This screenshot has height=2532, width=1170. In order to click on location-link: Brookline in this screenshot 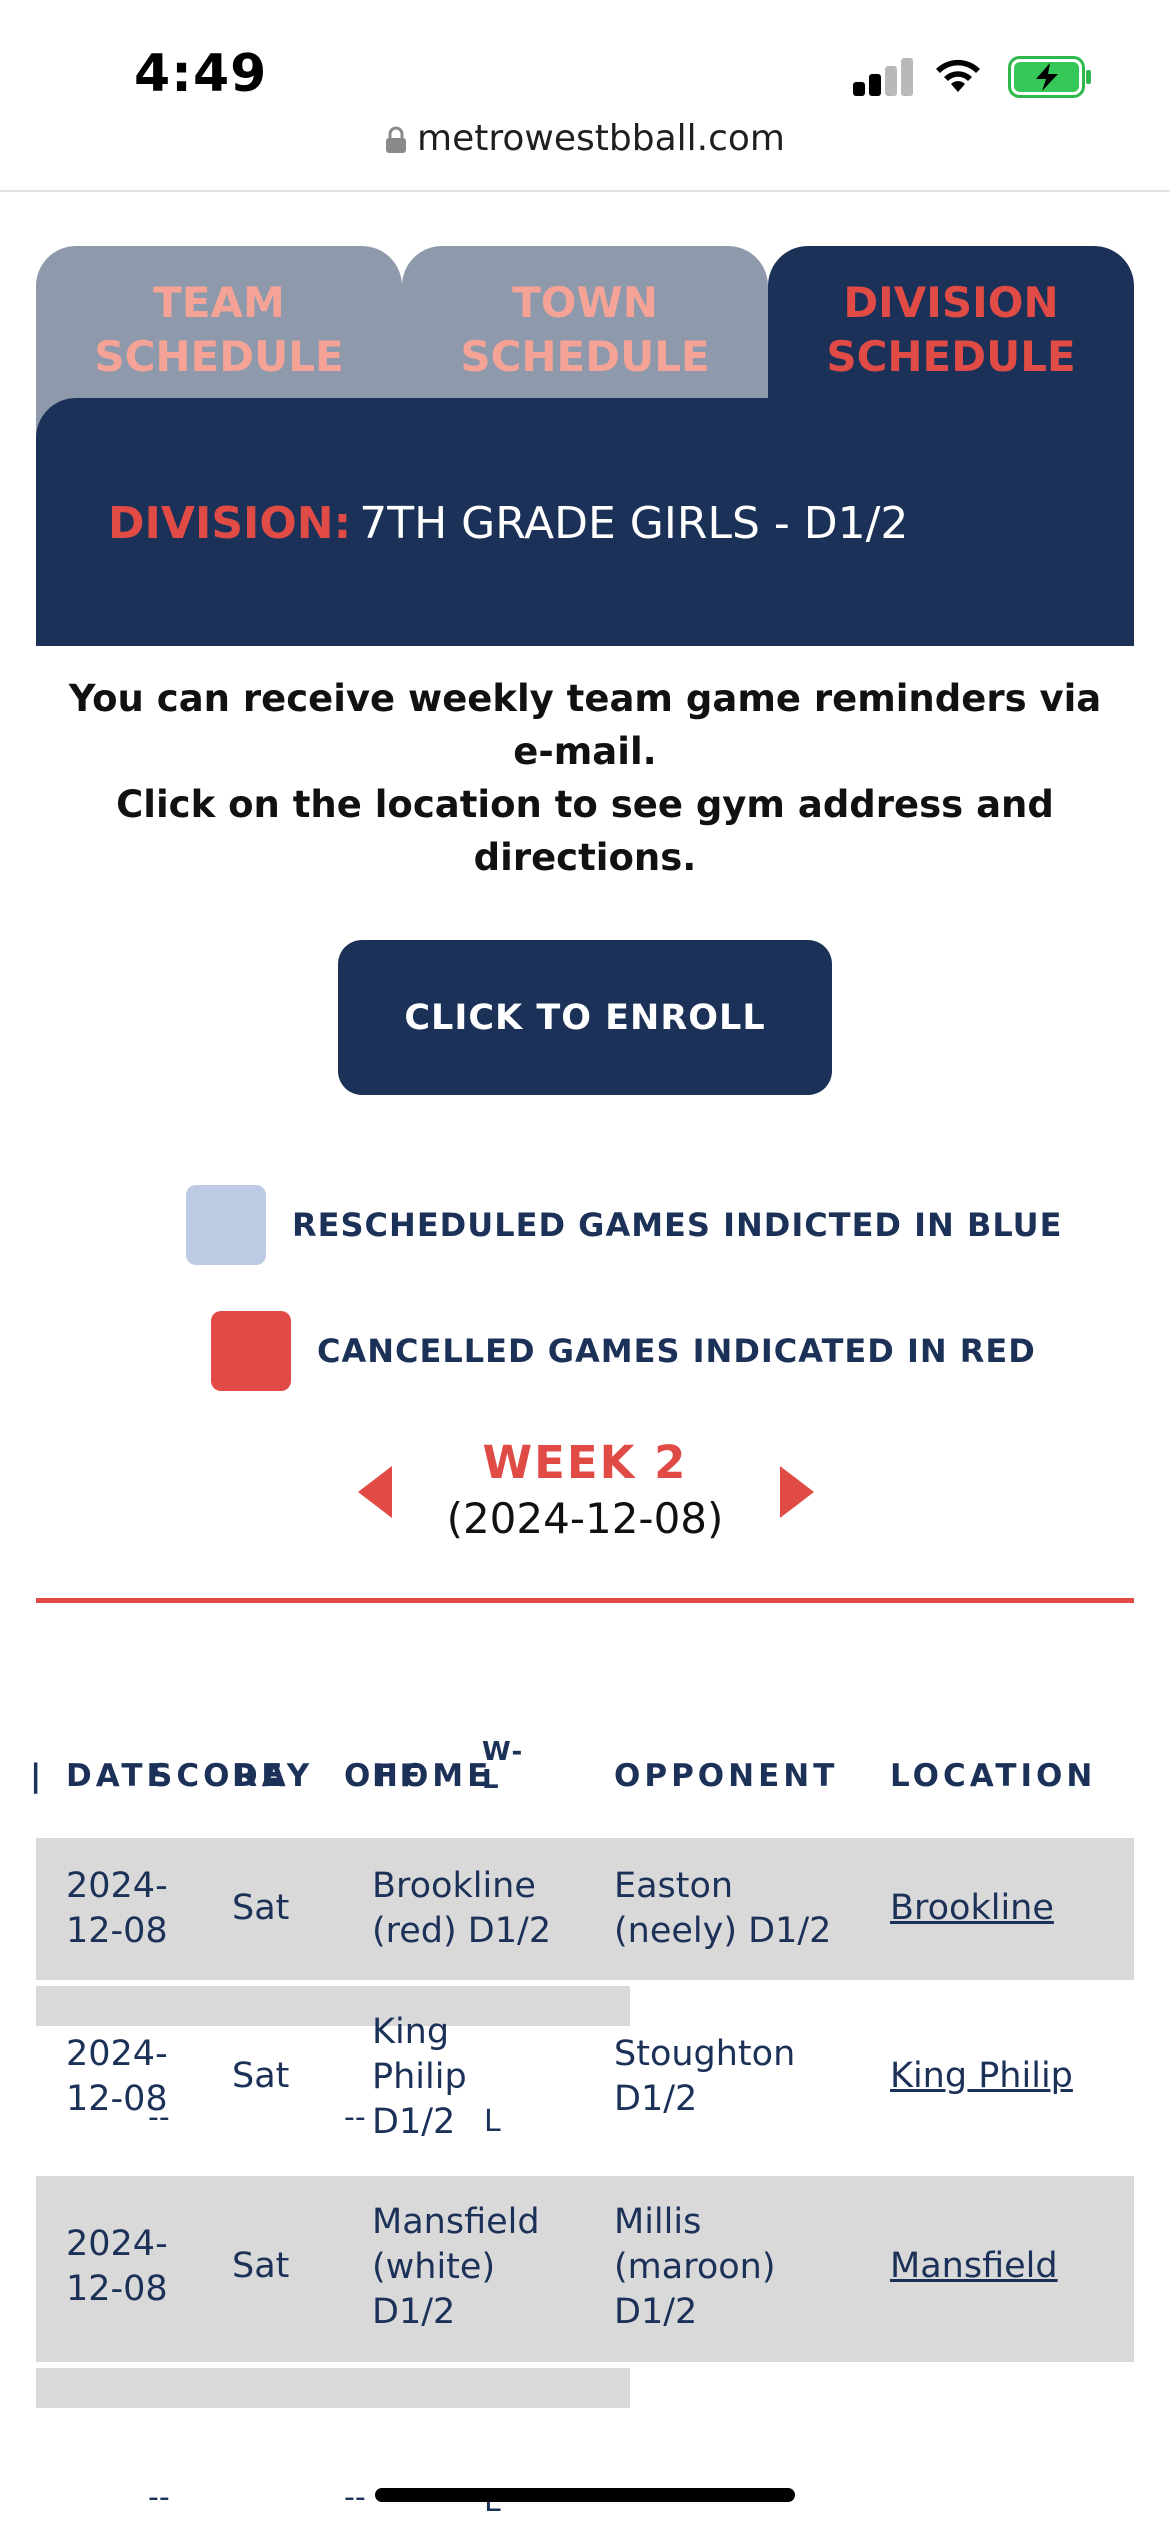, I will do `click(972, 1908)`.